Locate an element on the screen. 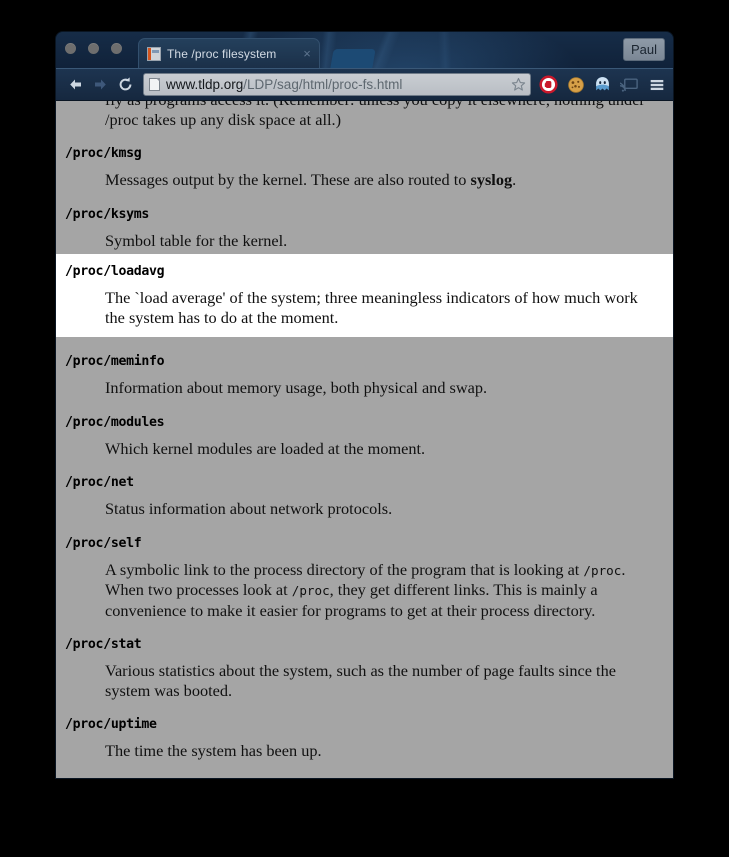 This screenshot has height=857, width=729. entry-term: /proc/ksyms is located at coordinates (107, 214).